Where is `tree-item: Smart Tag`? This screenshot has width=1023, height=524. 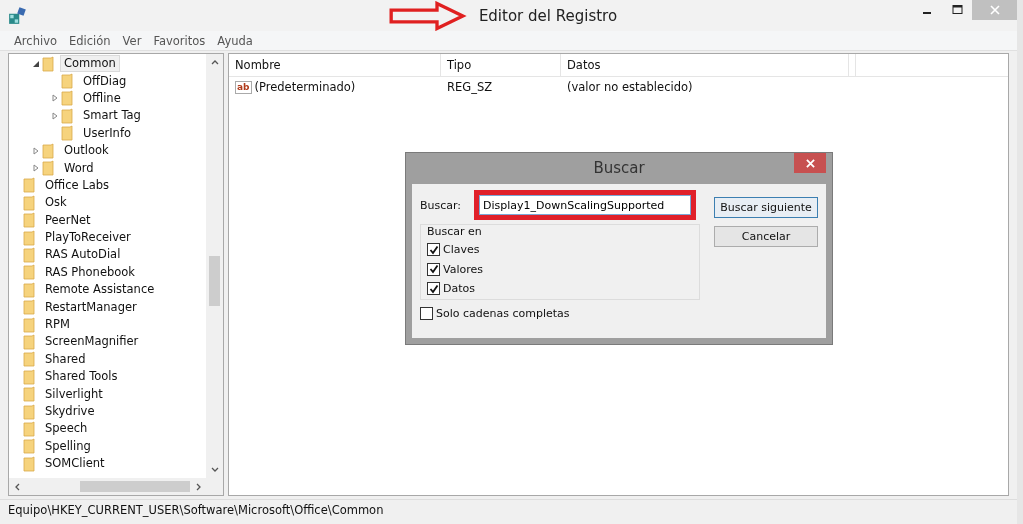
tree-item: Smart Tag is located at coordinates (112, 116).